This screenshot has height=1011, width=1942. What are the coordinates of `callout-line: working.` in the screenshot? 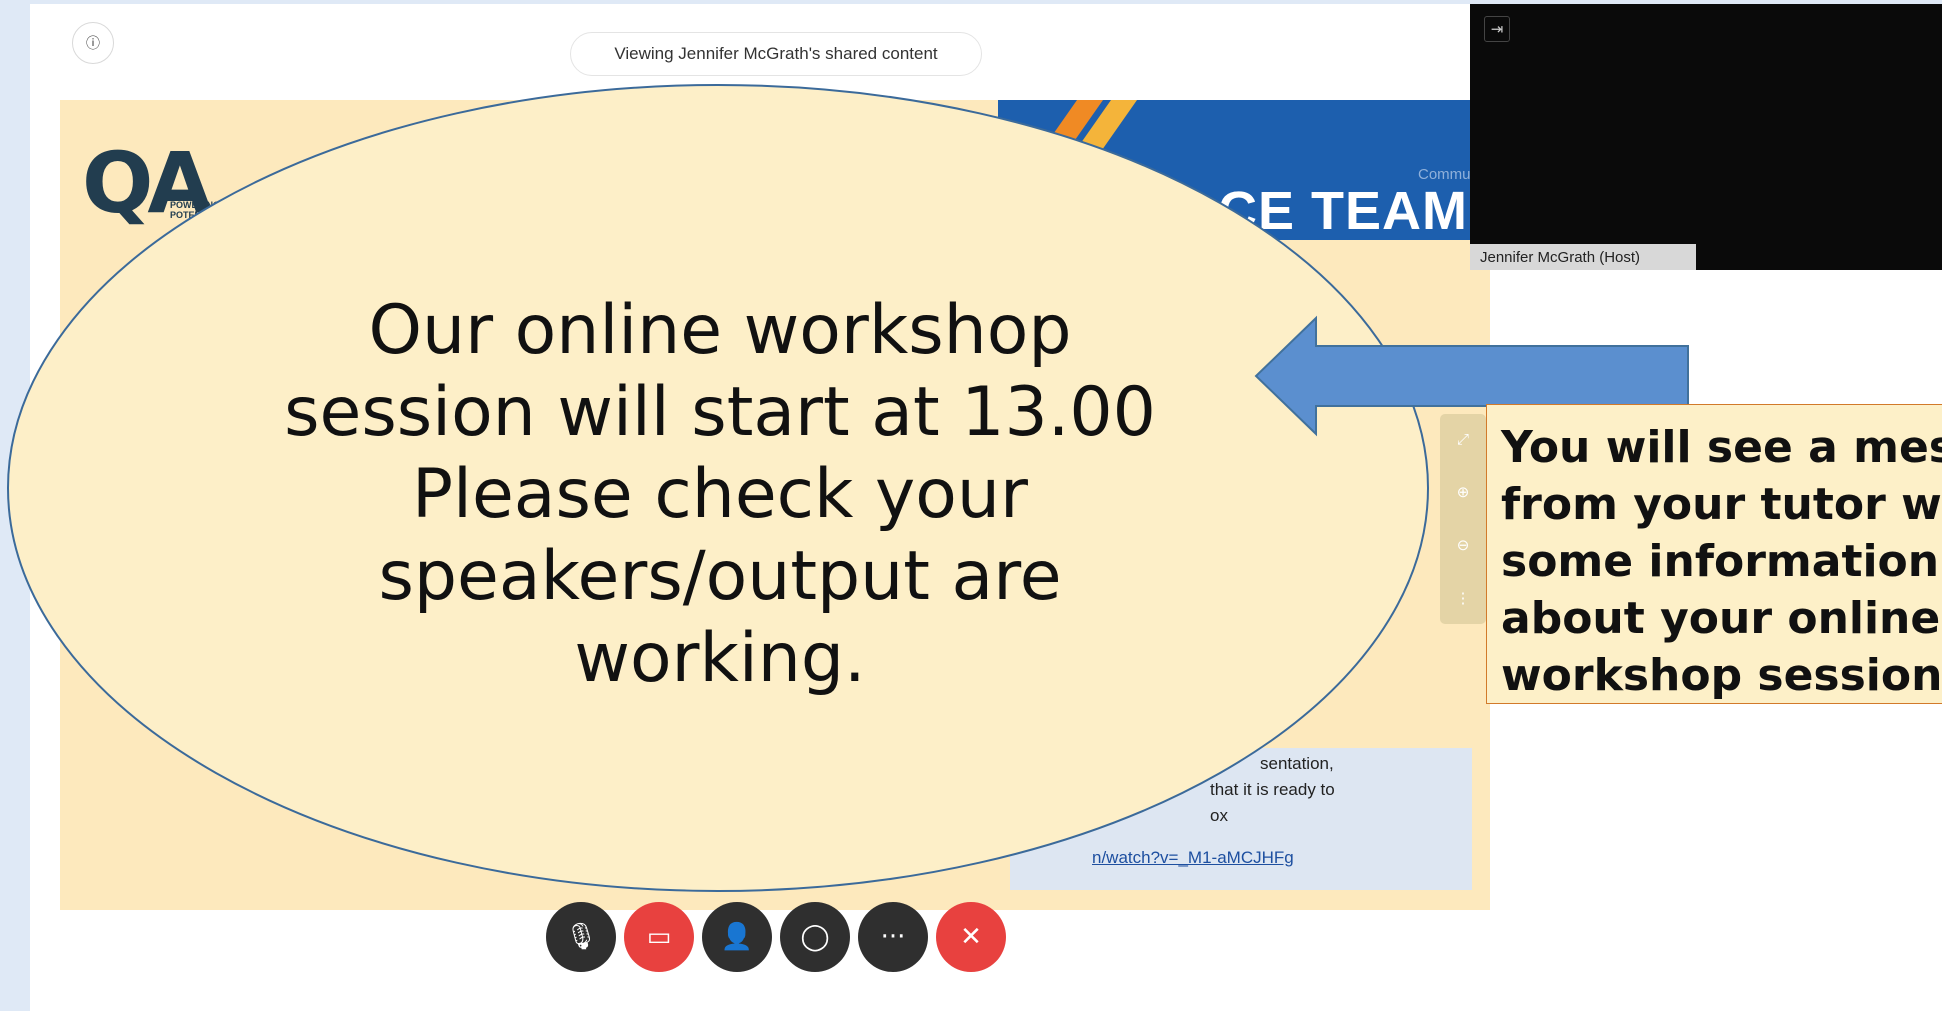 It's located at (720, 658).